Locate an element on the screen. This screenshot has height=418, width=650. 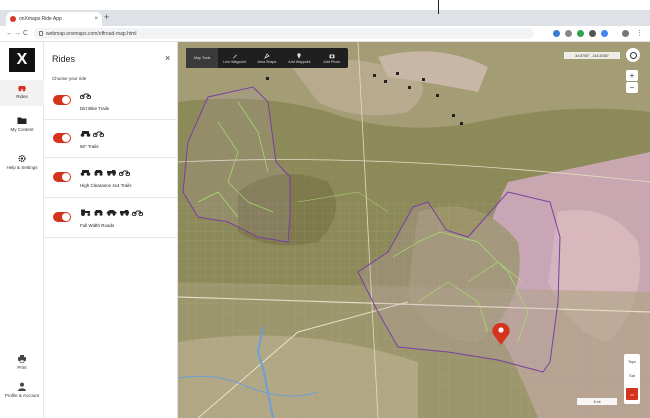
rail-item-profile: Profile & Account is located at coordinates (22, 390).